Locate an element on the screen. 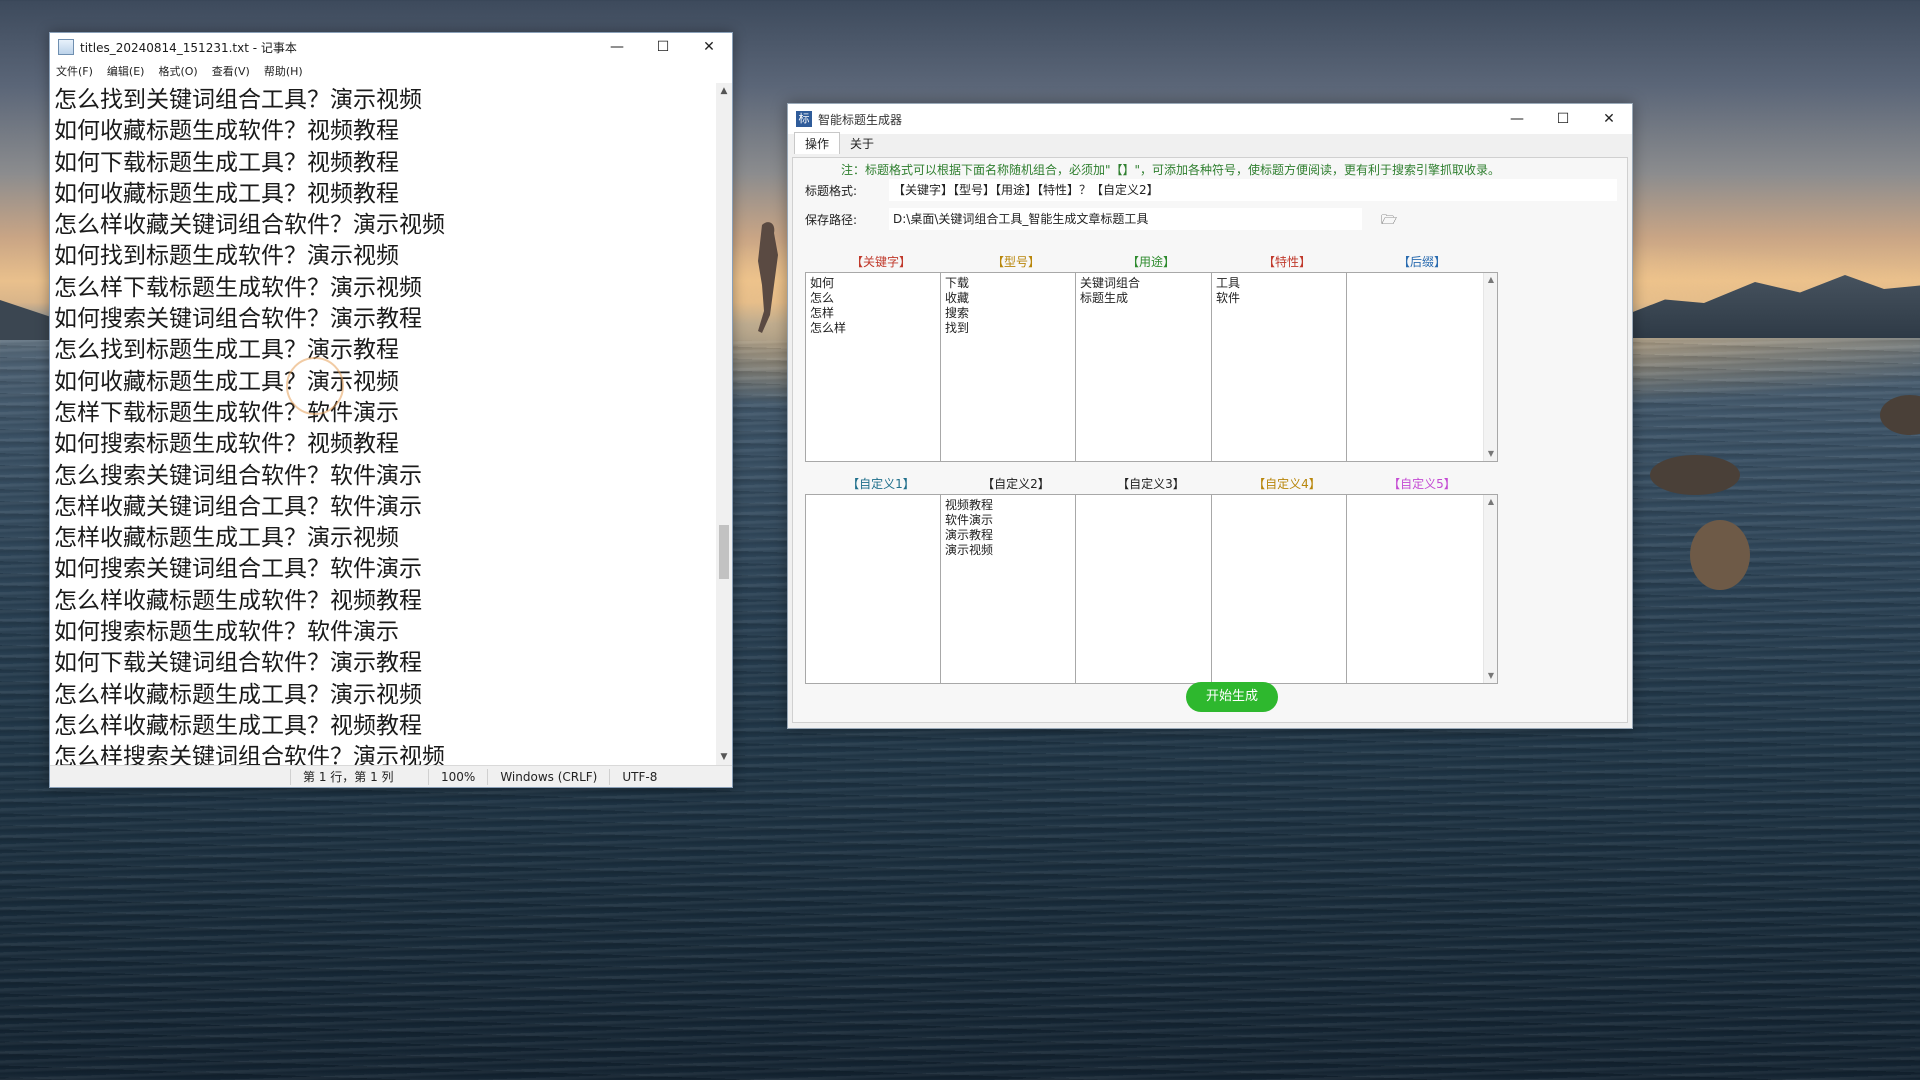 This screenshot has width=1920, height=1080. word-list-items: 下载 收藏 搜索 找到 is located at coordinates (1016, 304).